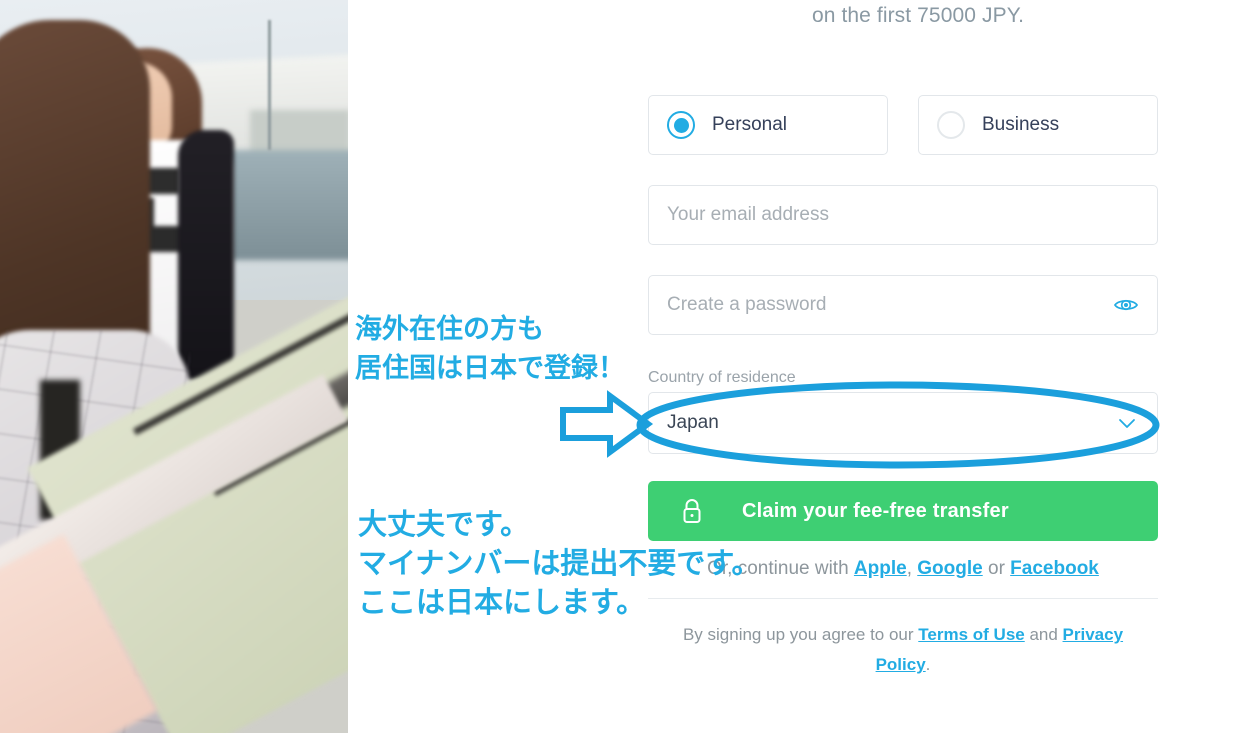  Describe the element at coordinates (903, 305) in the screenshot. I see `password-field: Create a password` at that location.